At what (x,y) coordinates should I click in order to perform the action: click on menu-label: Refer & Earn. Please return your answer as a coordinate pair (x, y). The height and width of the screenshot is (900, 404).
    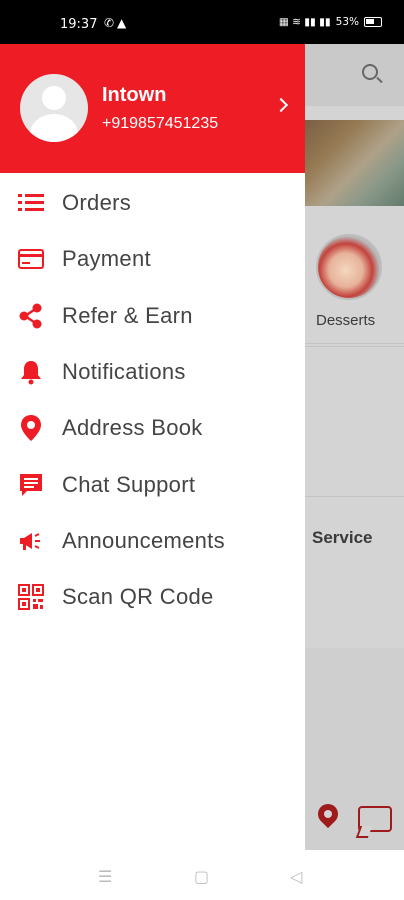
    Looking at the image, I should click on (127, 315).